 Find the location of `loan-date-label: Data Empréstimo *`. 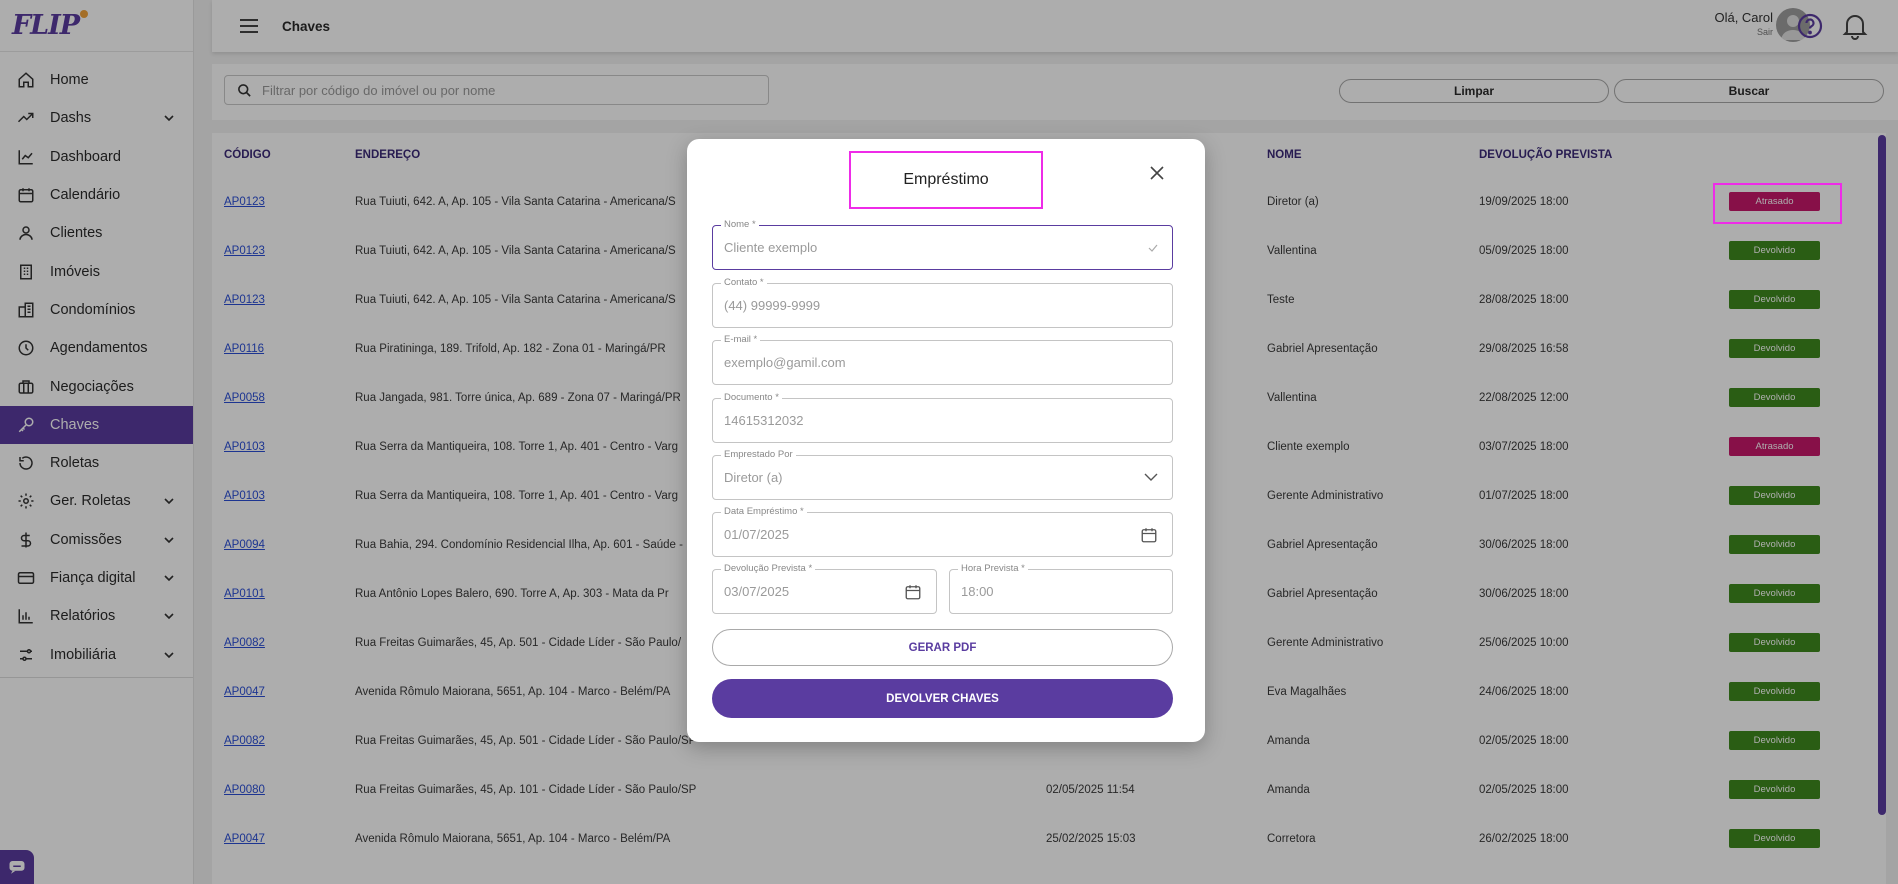

loan-date-label: Data Empréstimo * is located at coordinates (764, 511).